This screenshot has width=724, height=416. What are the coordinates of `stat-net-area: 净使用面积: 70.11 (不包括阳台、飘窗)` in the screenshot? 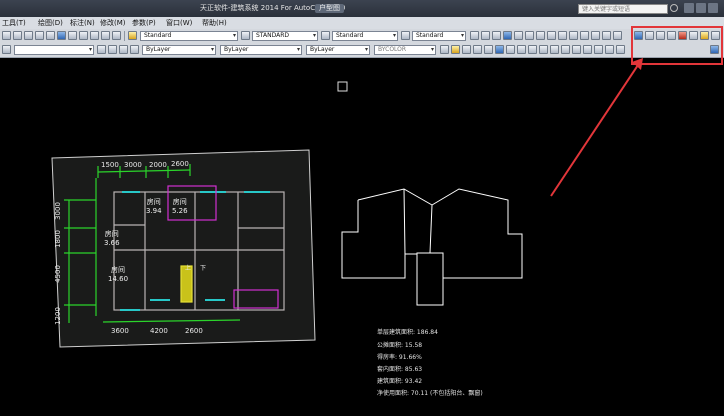 It's located at (430, 393).